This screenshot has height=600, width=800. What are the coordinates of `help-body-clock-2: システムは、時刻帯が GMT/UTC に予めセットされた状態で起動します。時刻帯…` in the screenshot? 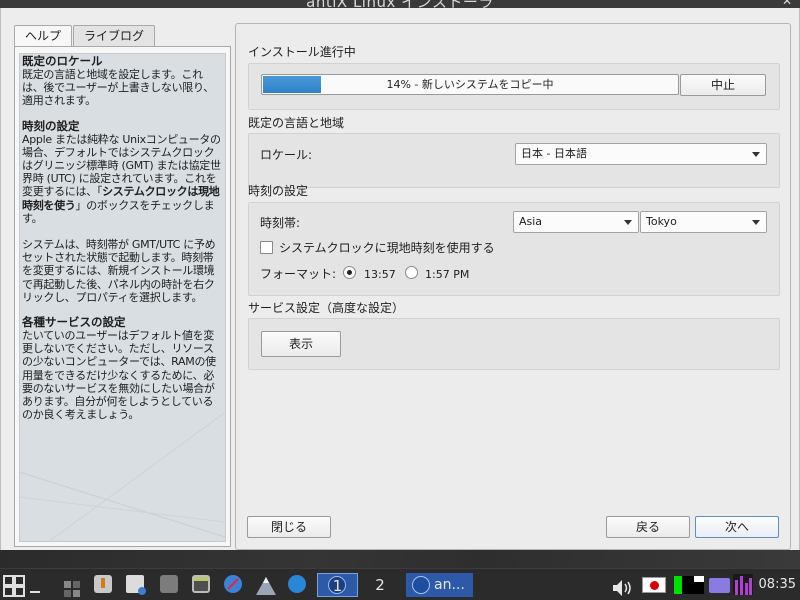 It's located at (119, 271).